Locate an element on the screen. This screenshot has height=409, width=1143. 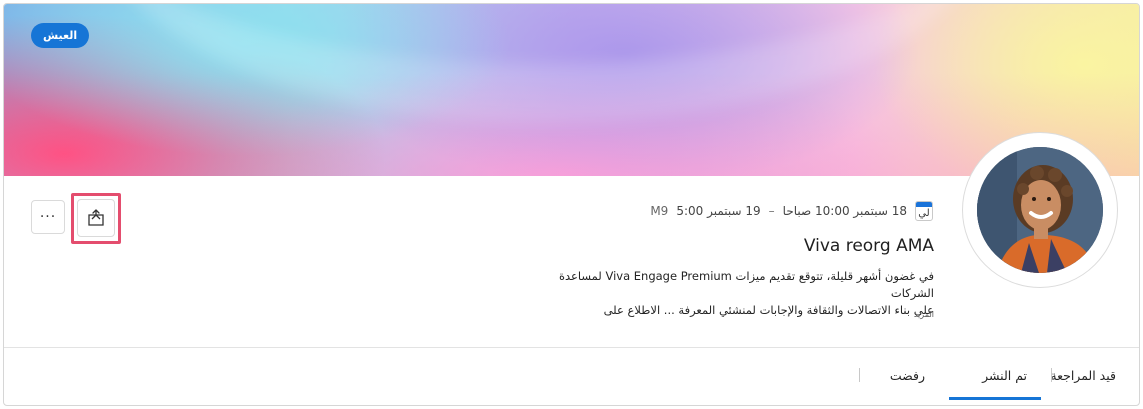
share-icon is located at coordinates (96, 217).